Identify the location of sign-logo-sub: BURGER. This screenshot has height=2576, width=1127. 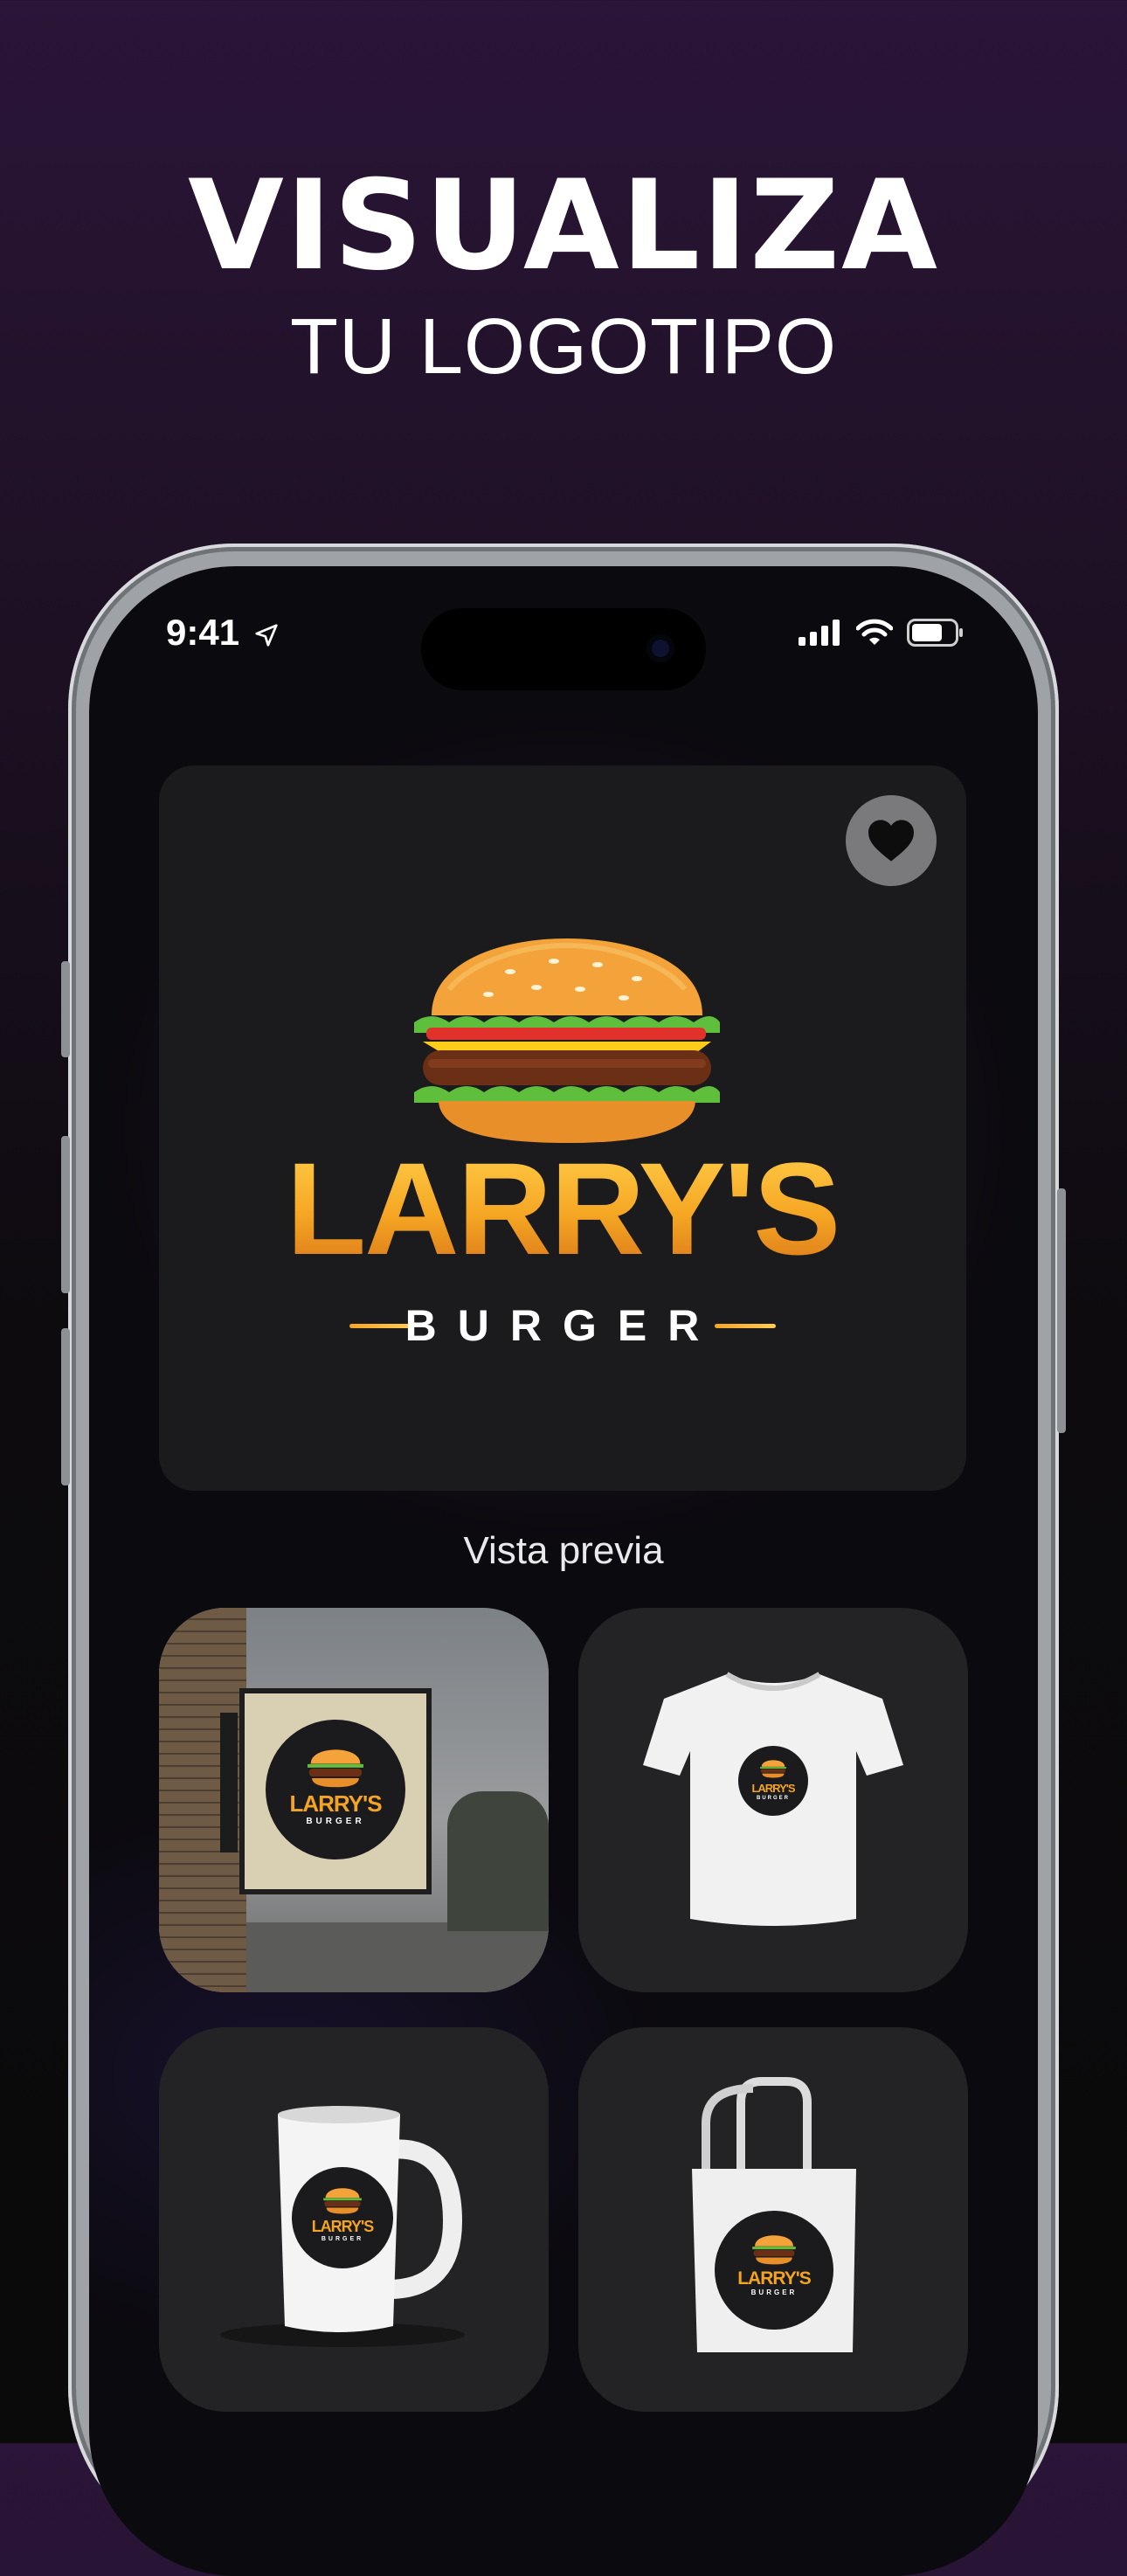
(335, 1821).